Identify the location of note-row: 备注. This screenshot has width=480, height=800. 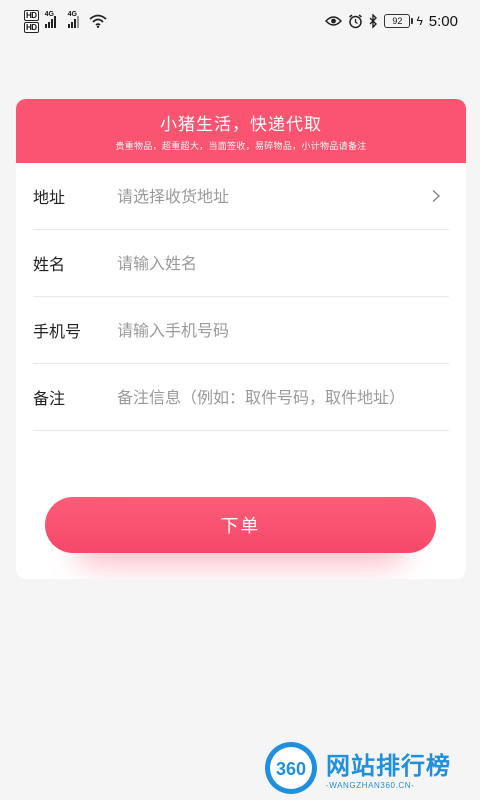
(241, 397).